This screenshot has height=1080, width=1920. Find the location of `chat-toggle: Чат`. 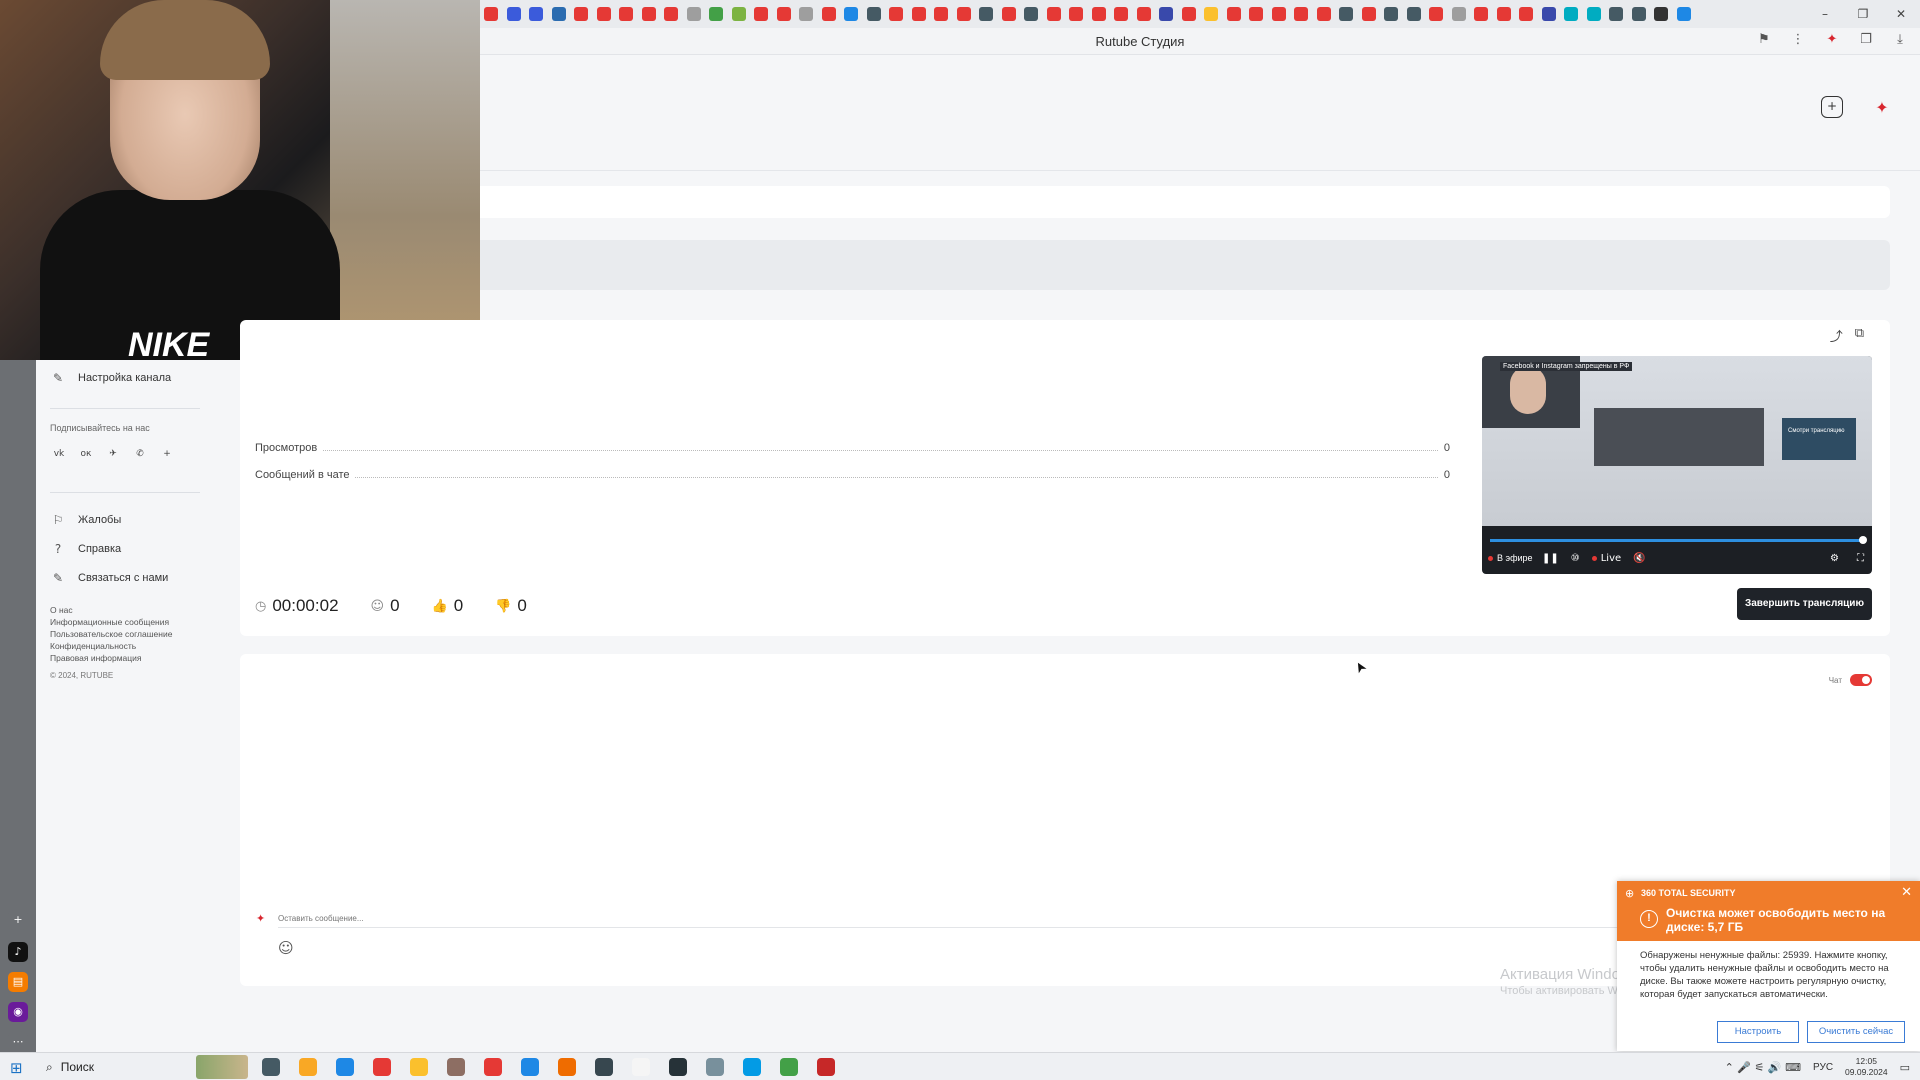

chat-toggle: Чат is located at coordinates (1850, 680).